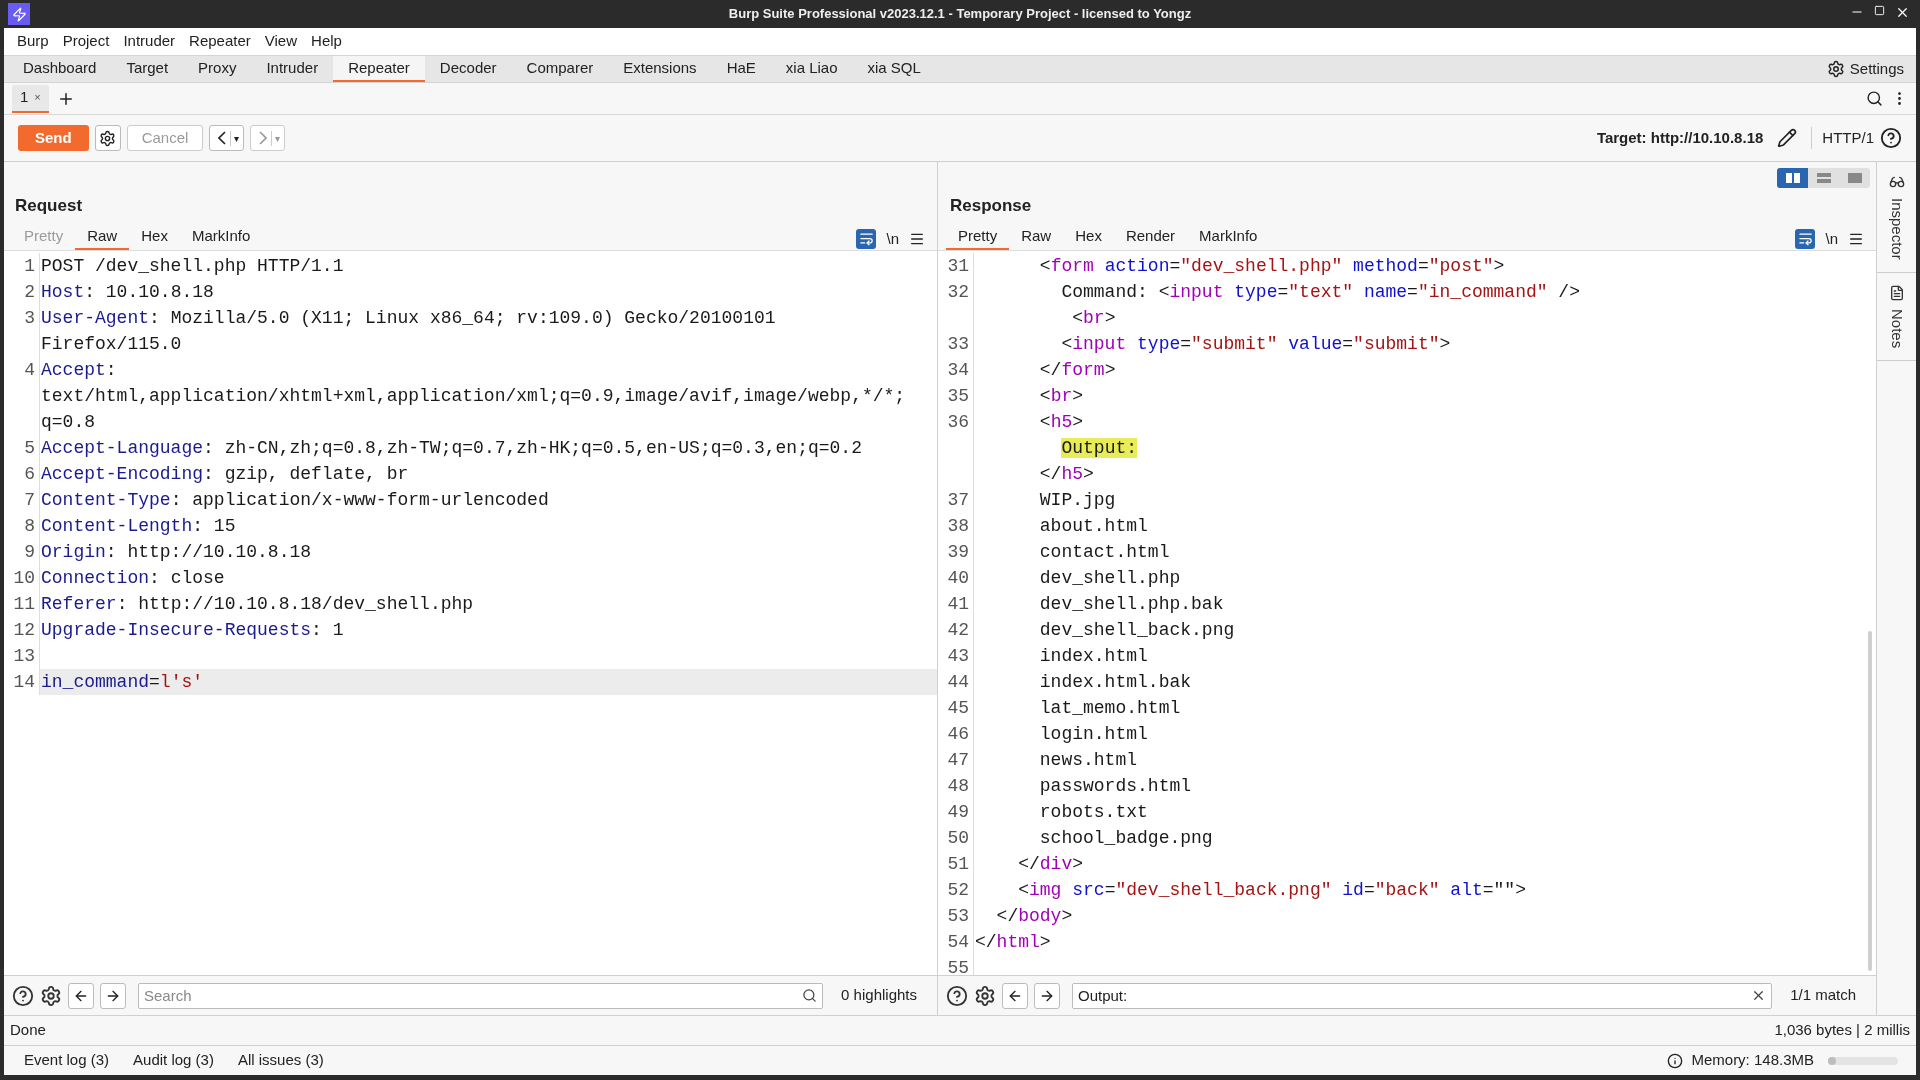 This screenshot has height=1080, width=1920. Describe the element at coordinates (37, 97) in the screenshot. I see `close-tab-icon: ×` at that location.